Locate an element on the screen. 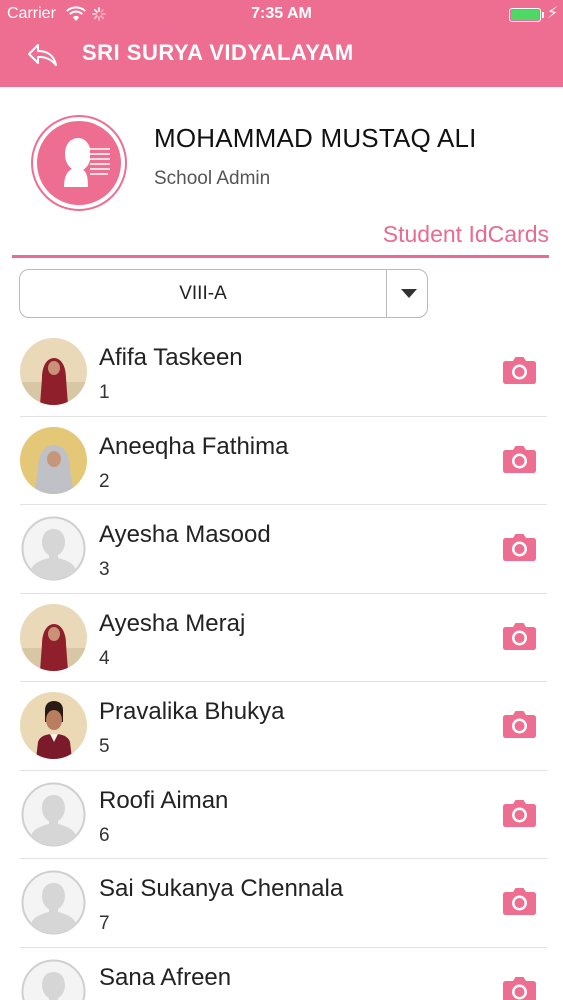  class-select-value: VIII-A is located at coordinates (203, 293).